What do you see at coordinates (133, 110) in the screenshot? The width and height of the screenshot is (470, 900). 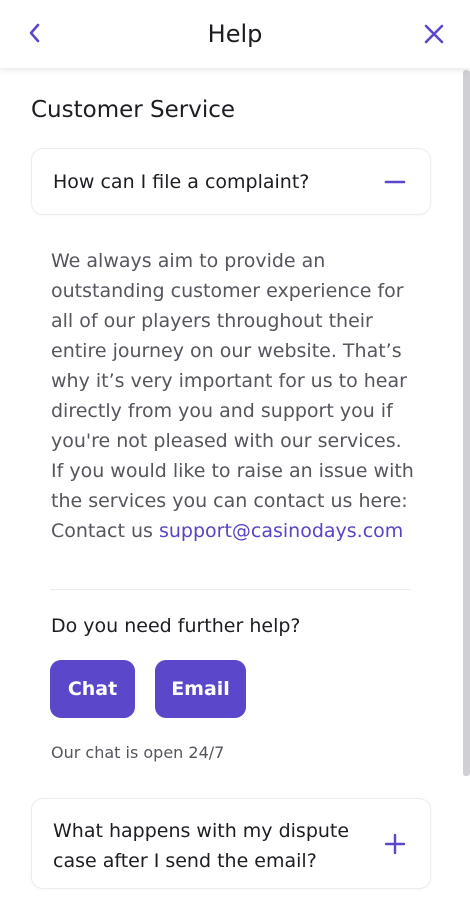 I see `section-title: Customer Service` at bounding box center [133, 110].